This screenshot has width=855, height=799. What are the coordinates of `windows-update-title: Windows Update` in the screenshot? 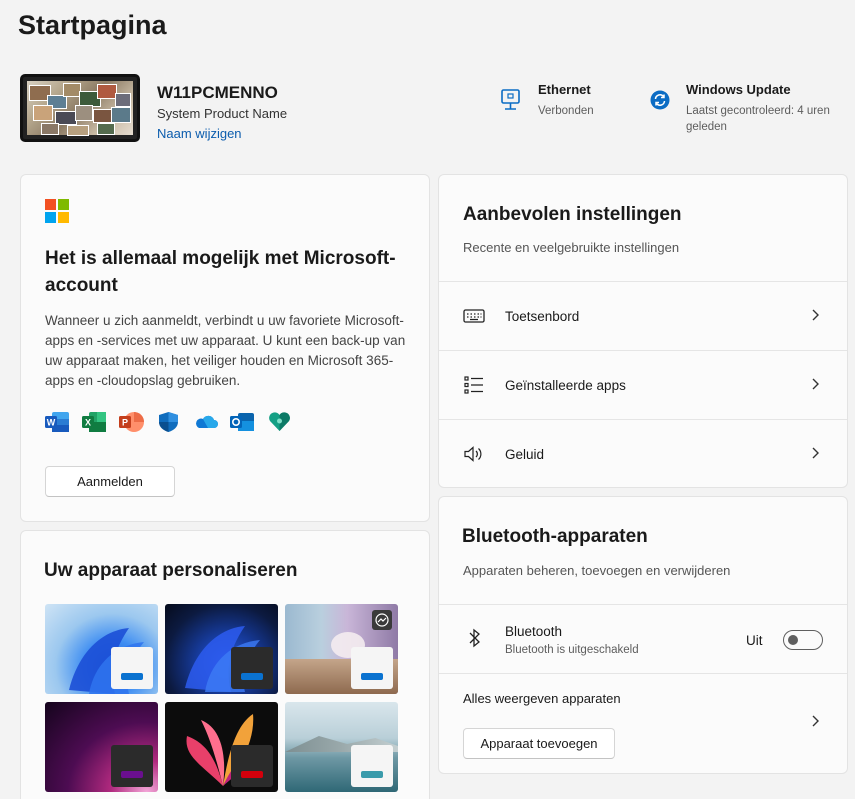 It's located at (738, 89).